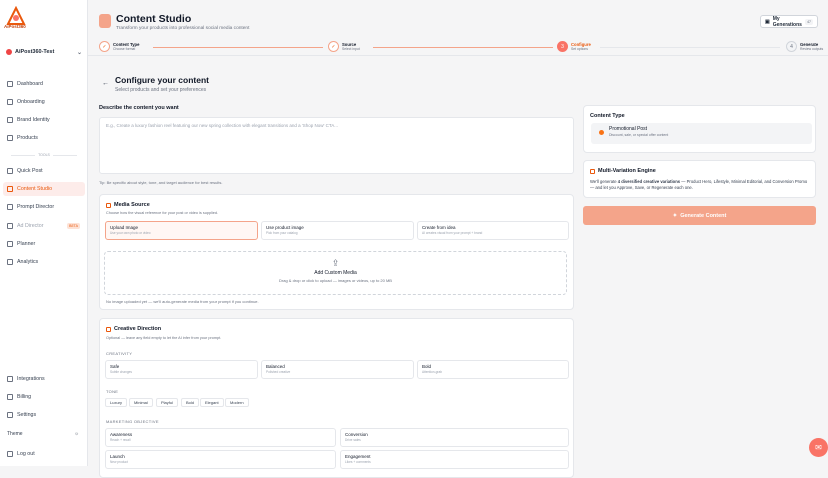 The image size is (828, 478). Describe the element at coordinates (79, 52) in the screenshot. I see `chevron-down-icon: ⌄` at that location.